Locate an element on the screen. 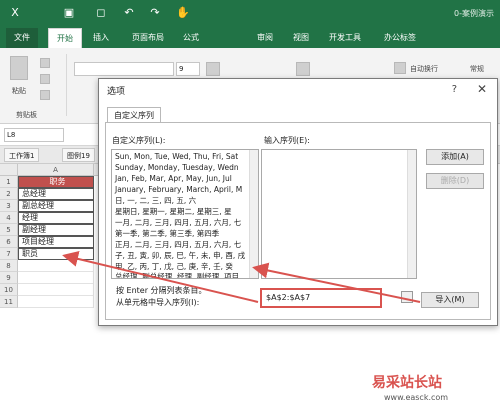 This screenshot has height=414, width=500. paste-label: 粘贴 is located at coordinates (19, 91).